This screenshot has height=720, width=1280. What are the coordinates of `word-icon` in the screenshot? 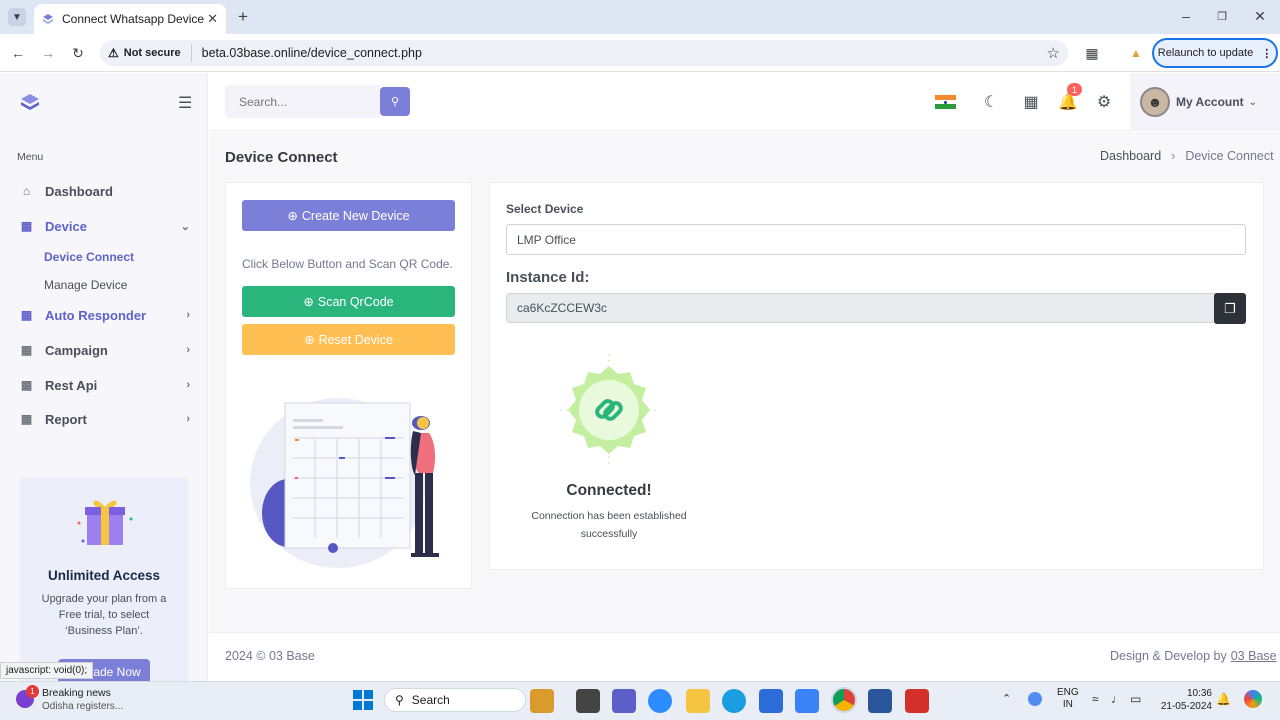 It's located at (880, 701).